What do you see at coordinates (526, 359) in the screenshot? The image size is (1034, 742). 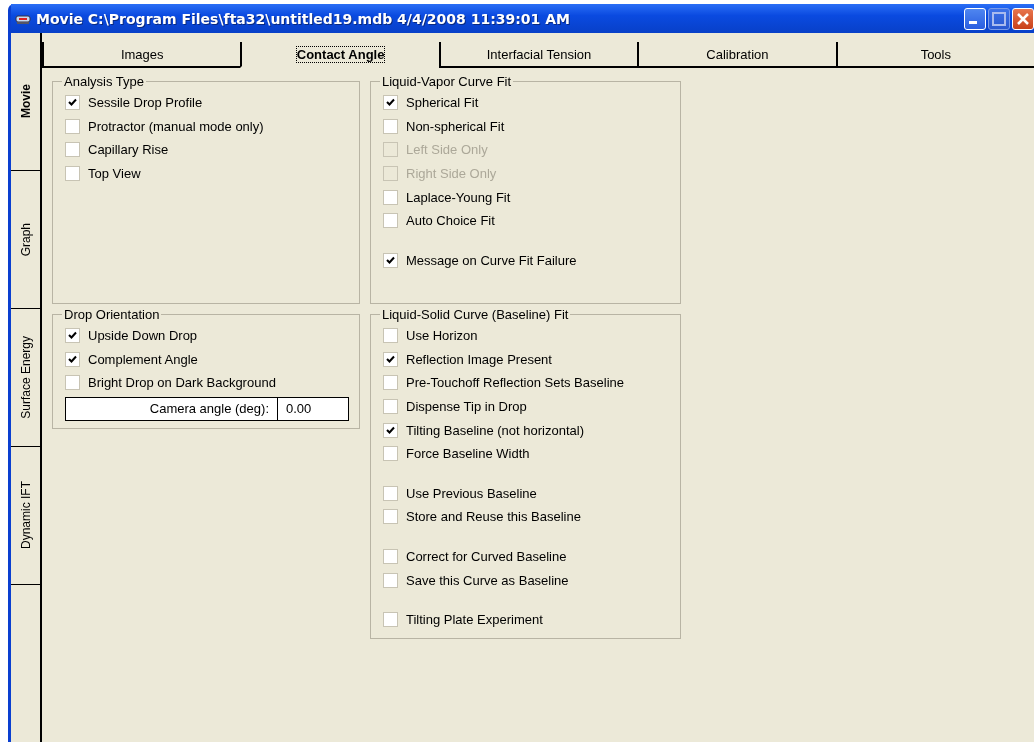 I see `checkbox-option: Reflection Image Present` at bounding box center [526, 359].